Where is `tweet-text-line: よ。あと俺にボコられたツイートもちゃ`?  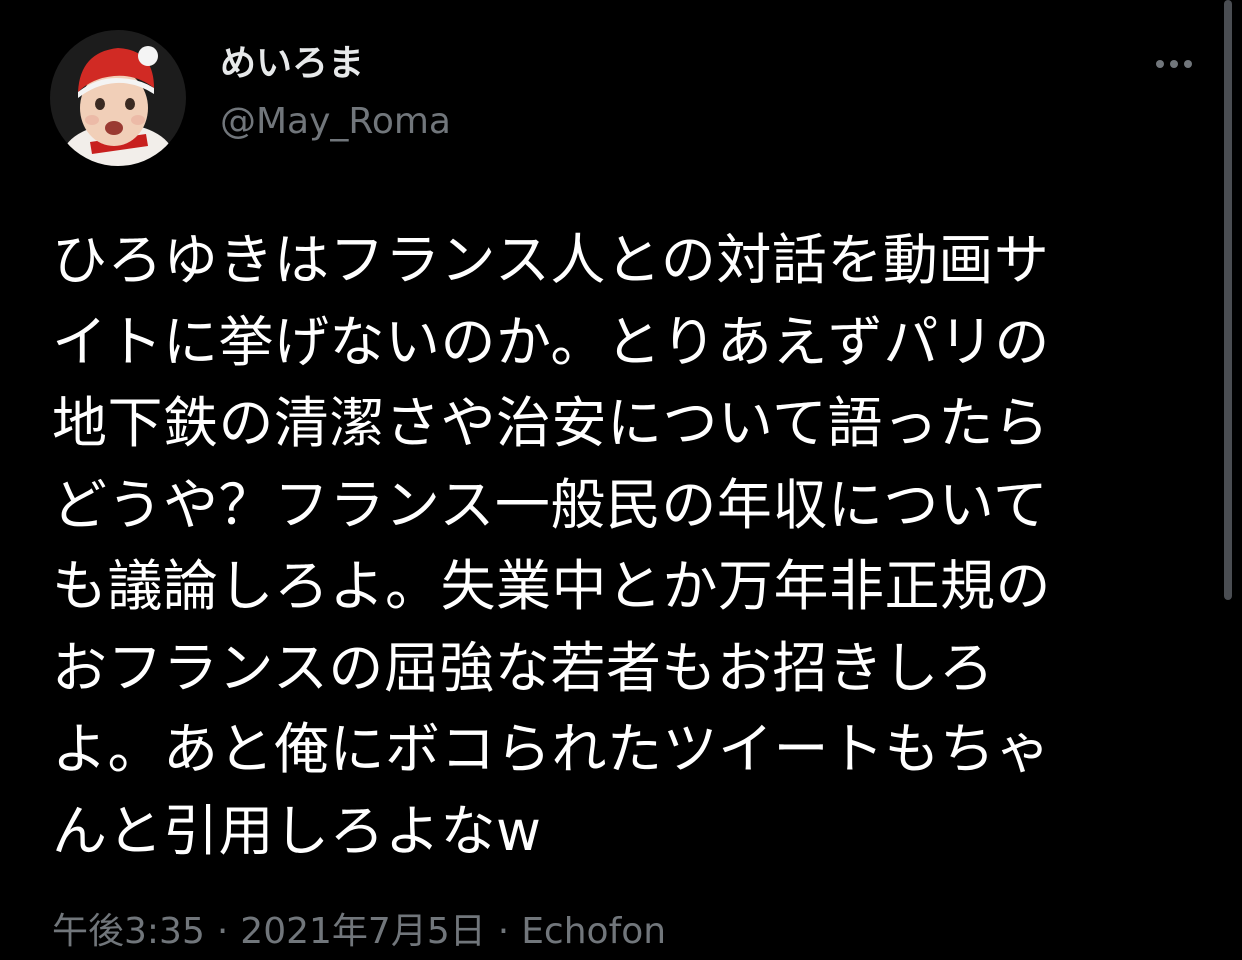
tweet-text-line: よ。あと俺にボコられたツイートもちゃ is located at coordinates (552, 749).